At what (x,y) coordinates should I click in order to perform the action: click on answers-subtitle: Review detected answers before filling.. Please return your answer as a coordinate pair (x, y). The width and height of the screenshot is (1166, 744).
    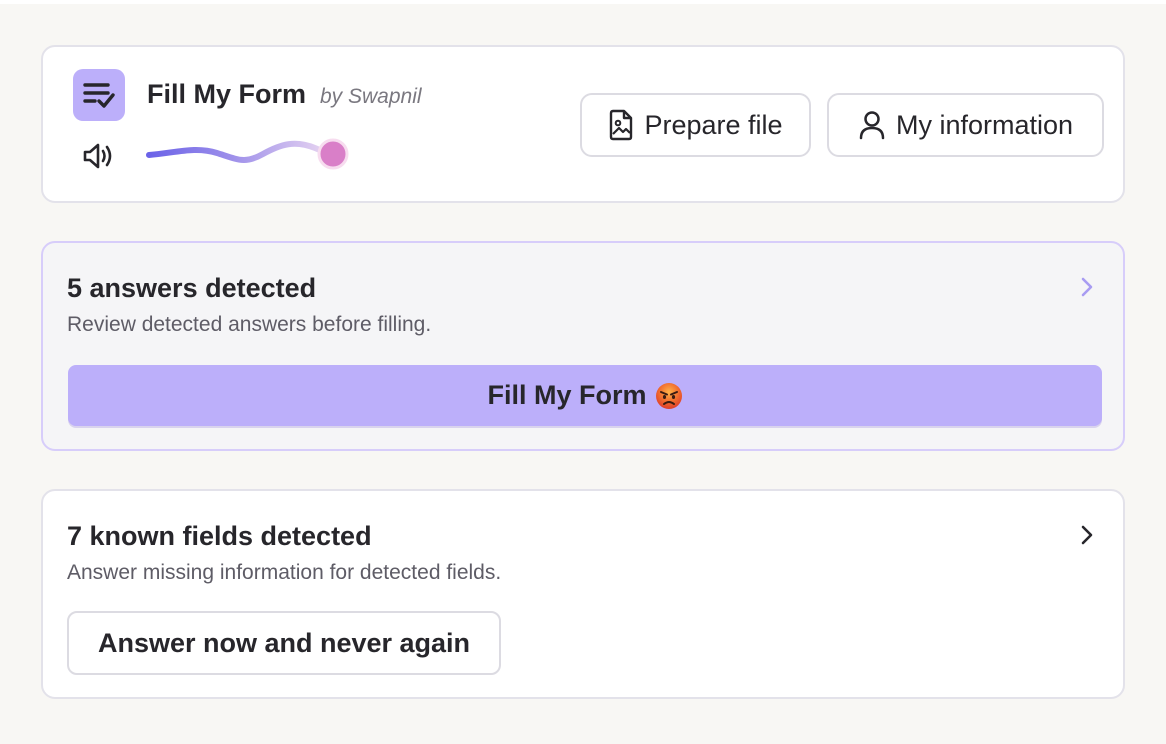
    Looking at the image, I should click on (249, 324).